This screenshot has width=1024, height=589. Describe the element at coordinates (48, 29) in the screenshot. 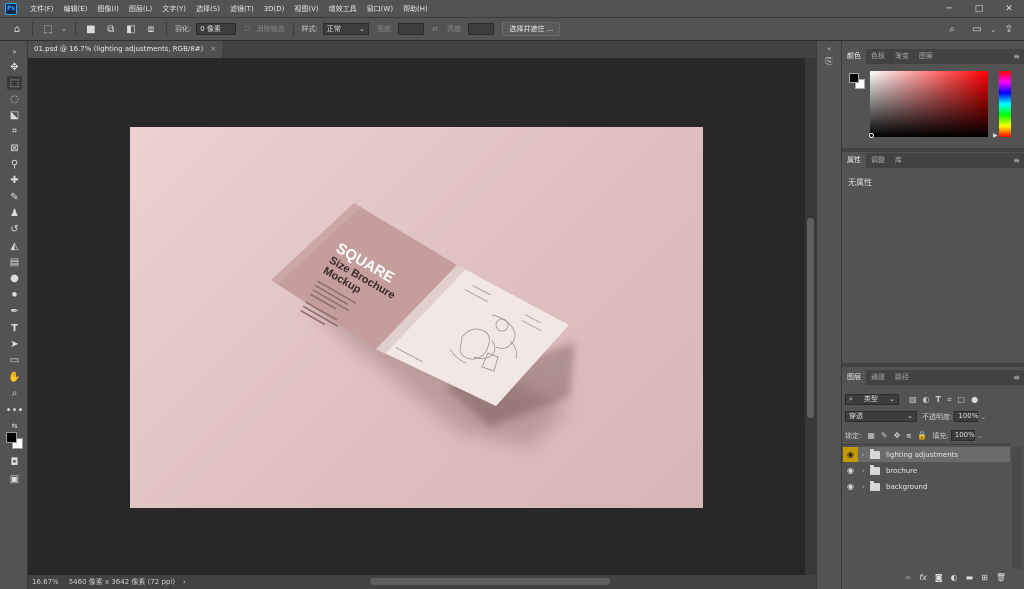

I see `marquee-preset-icon: ⬚` at that location.